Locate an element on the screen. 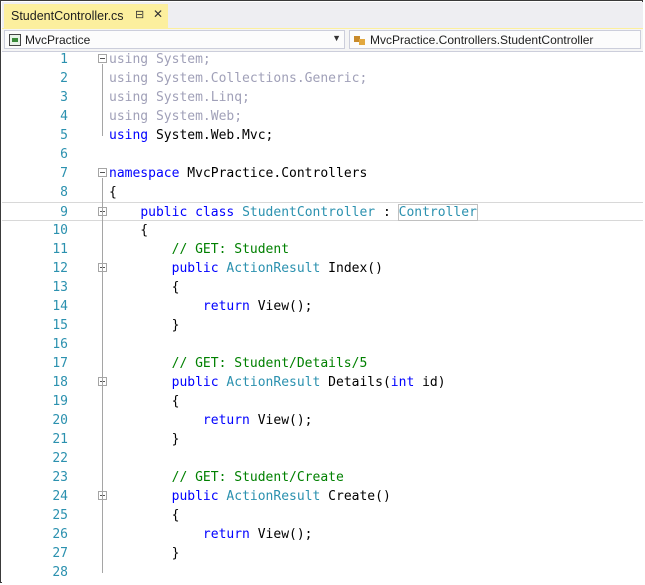 This screenshot has width=645, height=585. document-tab-bar: StudentController.cs ⊟ ✕ is located at coordinates (322, 16).